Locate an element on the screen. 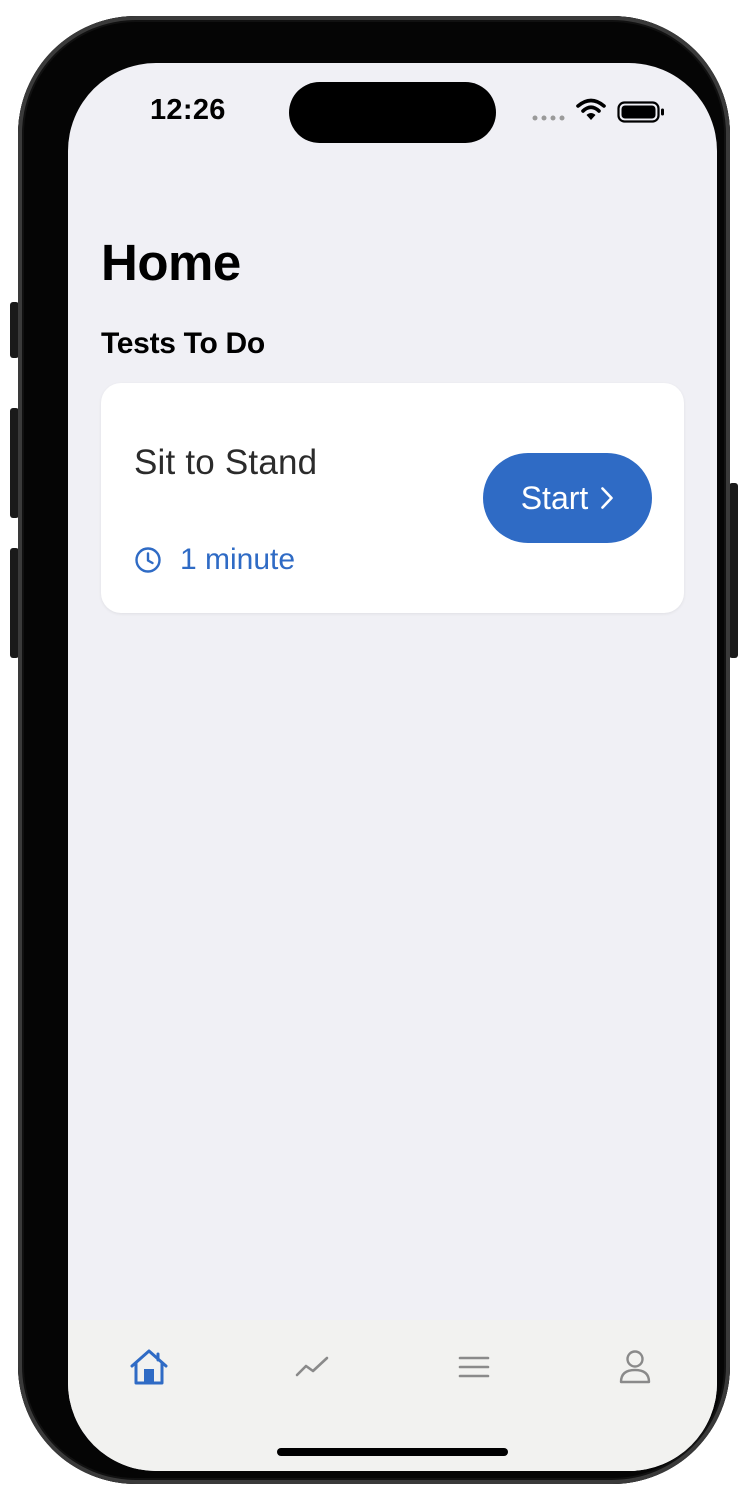  tab-menu is located at coordinates (474, 1367).